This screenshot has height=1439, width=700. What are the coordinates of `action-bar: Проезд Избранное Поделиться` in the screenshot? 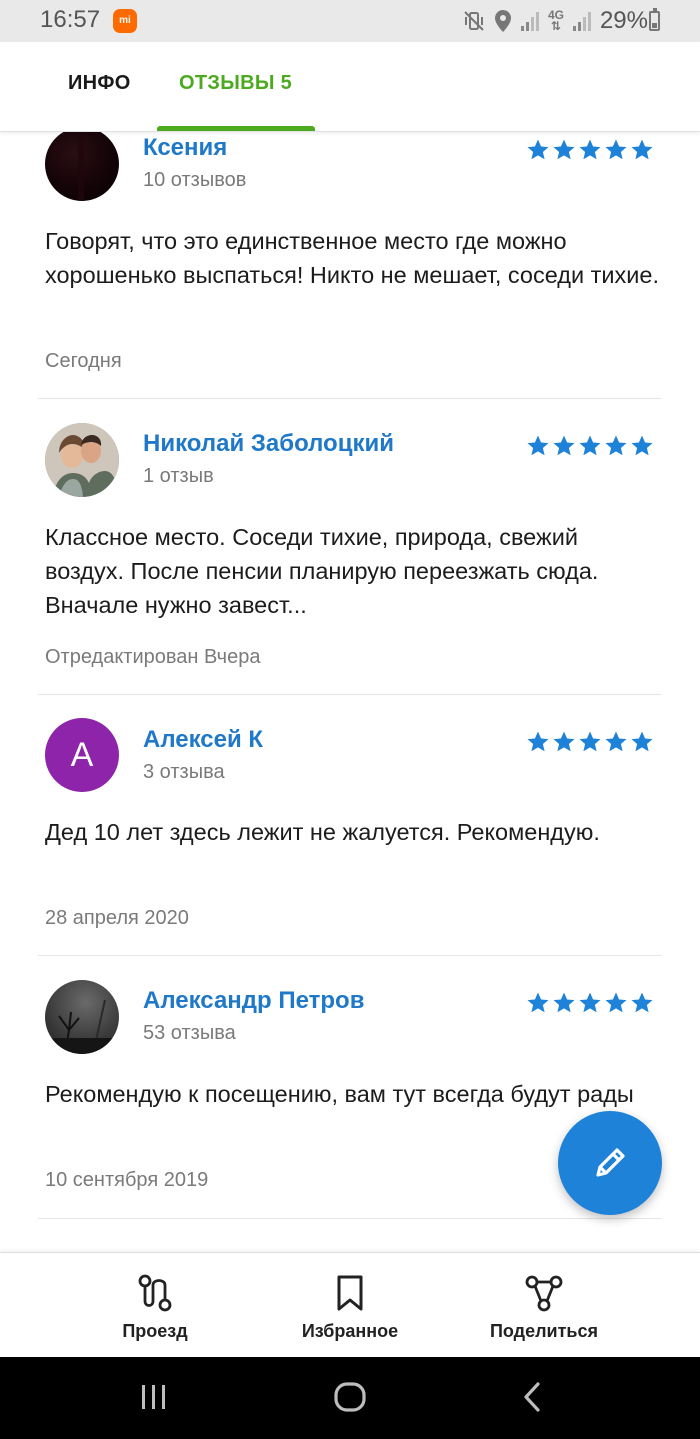 It's located at (350, 1304).